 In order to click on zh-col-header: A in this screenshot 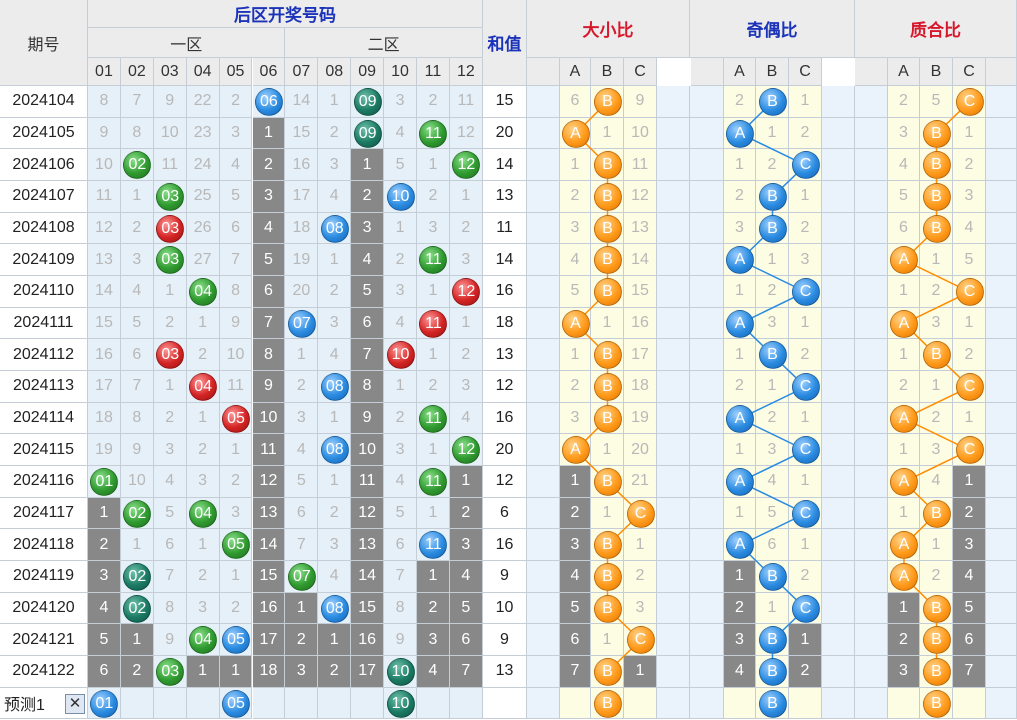, I will do `click(904, 72)`.